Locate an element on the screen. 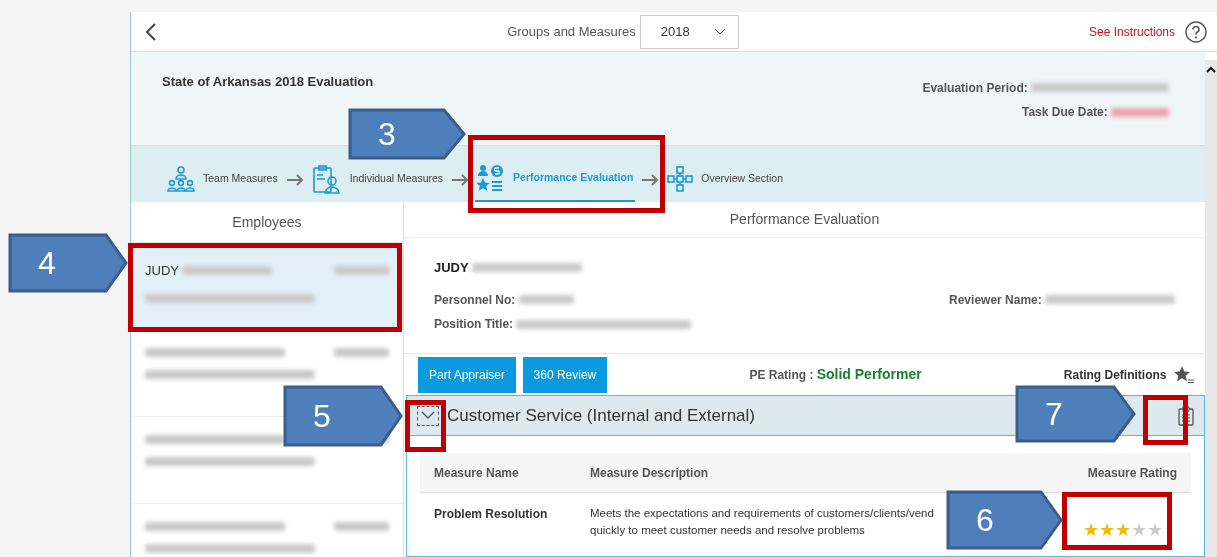 This screenshot has width=1217, height=557. evaluation-icon is located at coordinates (491, 178).